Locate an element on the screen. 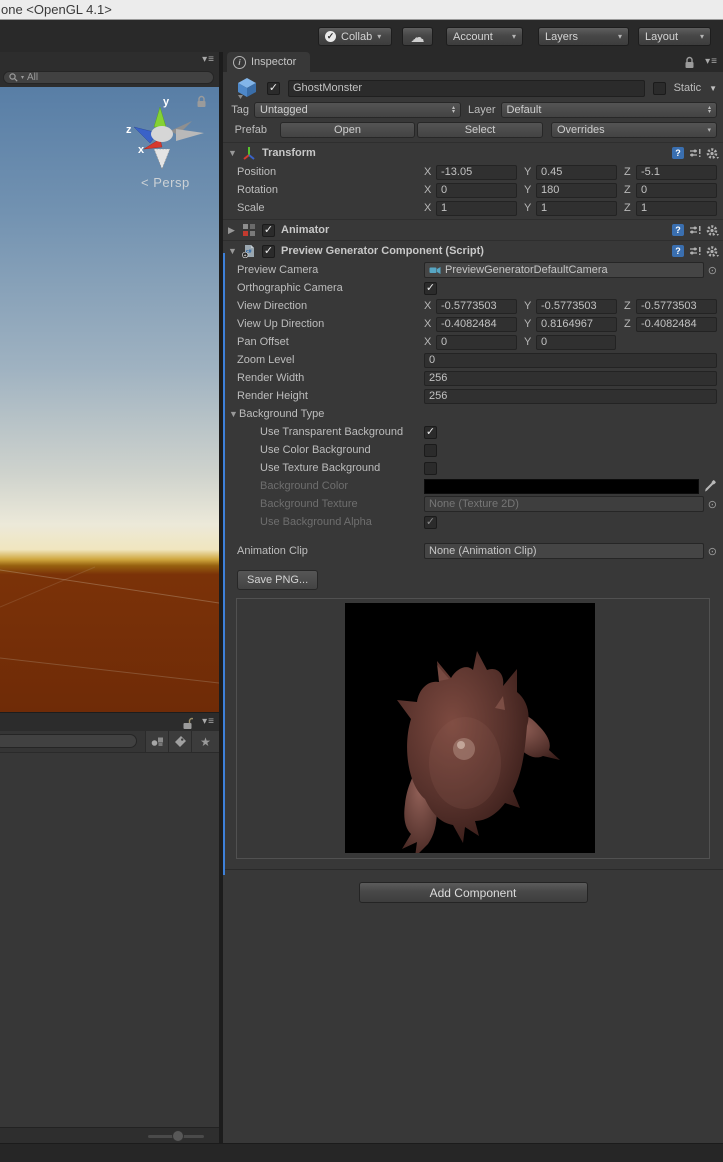 This screenshot has width=723, height=1162. view-dir-y-field: -0.5773503 is located at coordinates (576, 306).